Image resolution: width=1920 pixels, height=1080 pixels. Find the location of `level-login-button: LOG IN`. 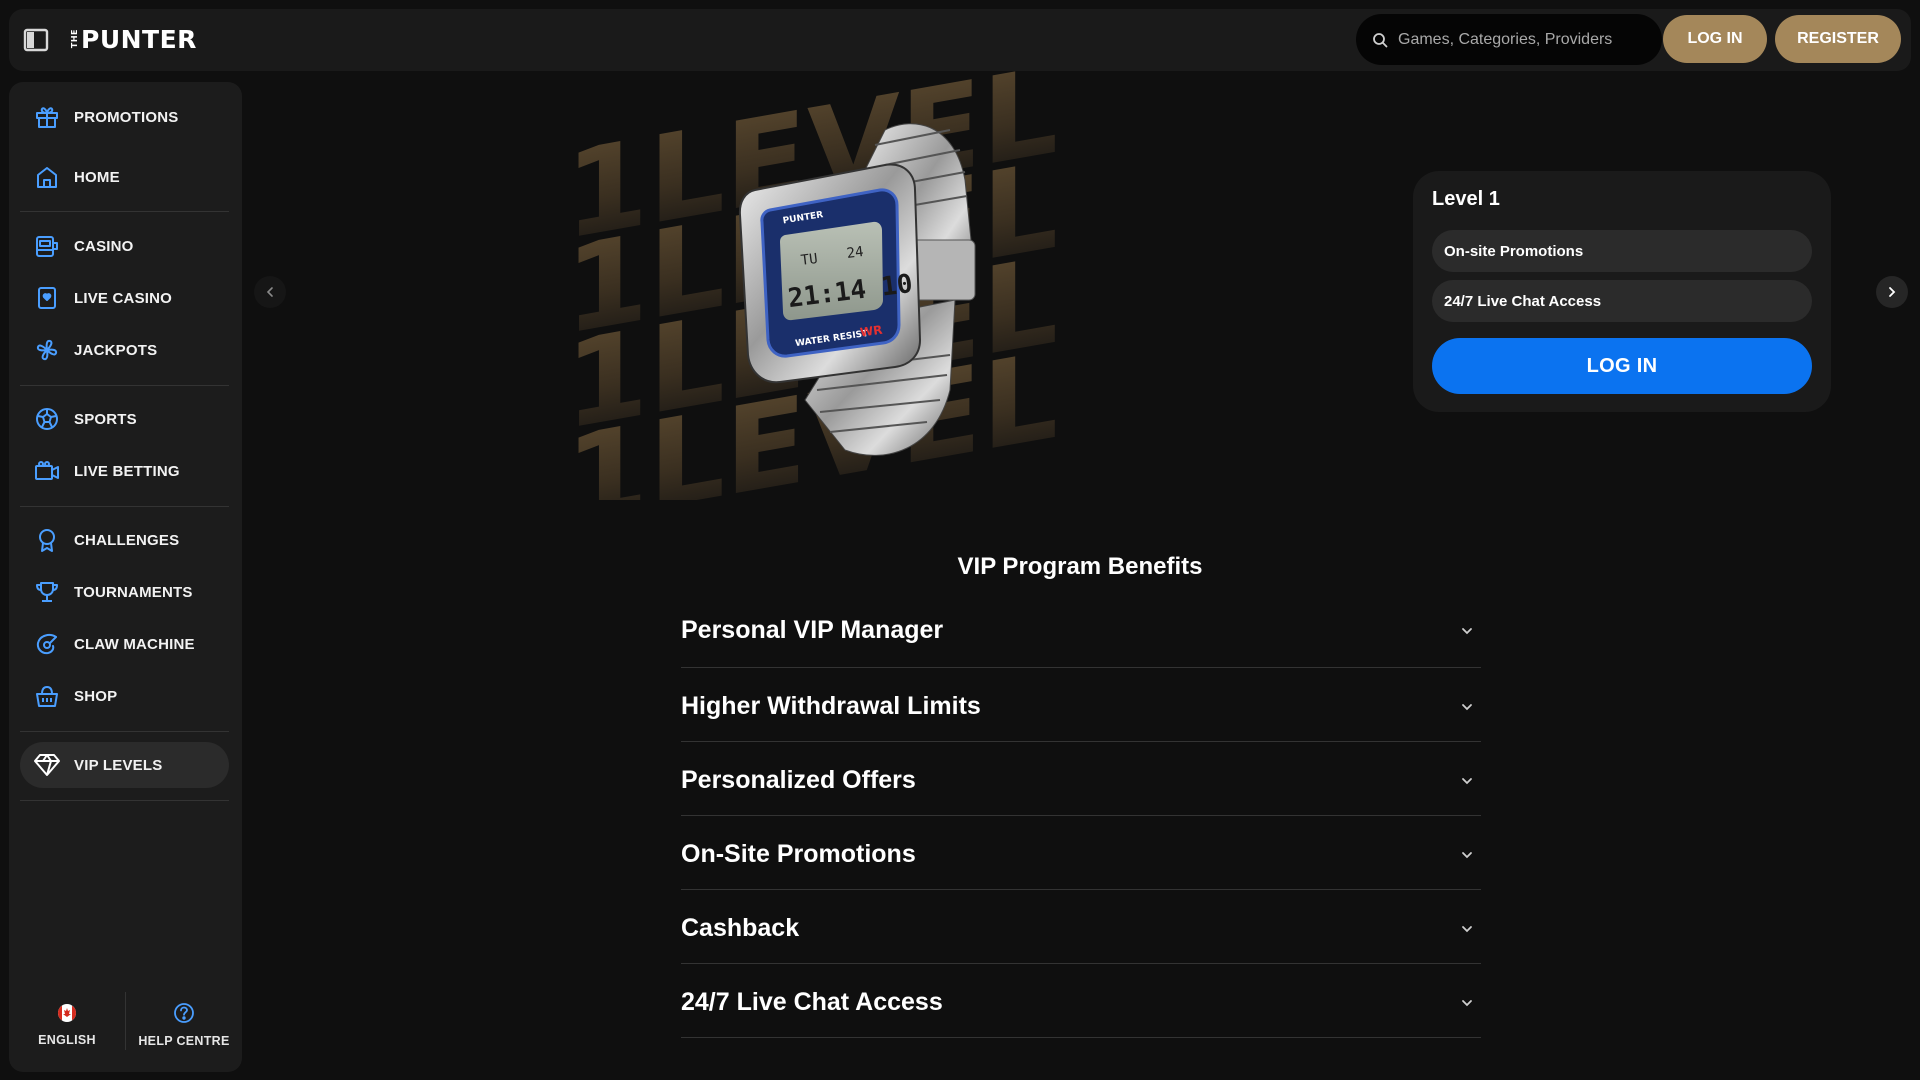

level-login-button: LOG IN is located at coordinates (1622, 366).